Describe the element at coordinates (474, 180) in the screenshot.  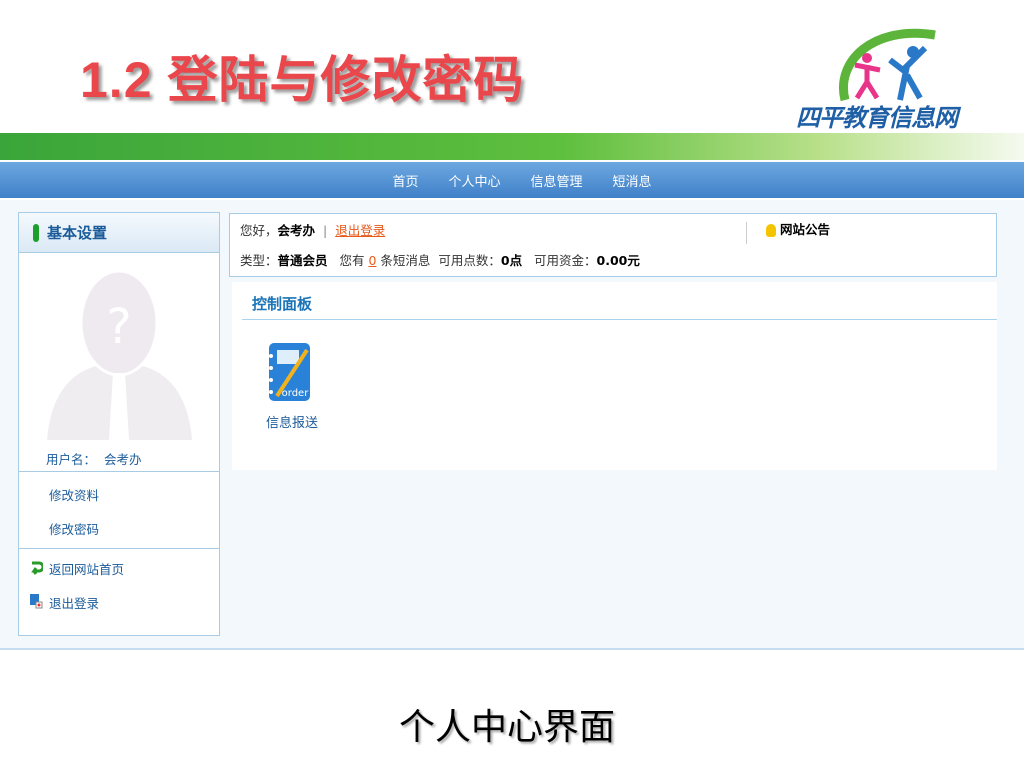
I see `nav-personal-center: 个人中心` at that location.